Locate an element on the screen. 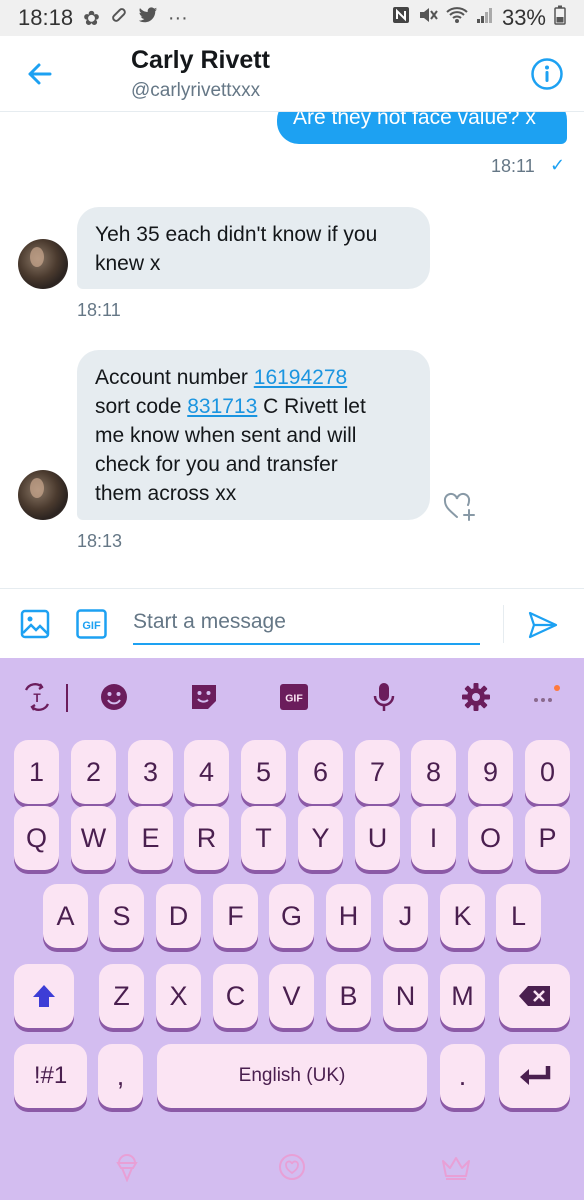 The image size is (584, 1200). key-z: Z is located at coordinates (121, 996).